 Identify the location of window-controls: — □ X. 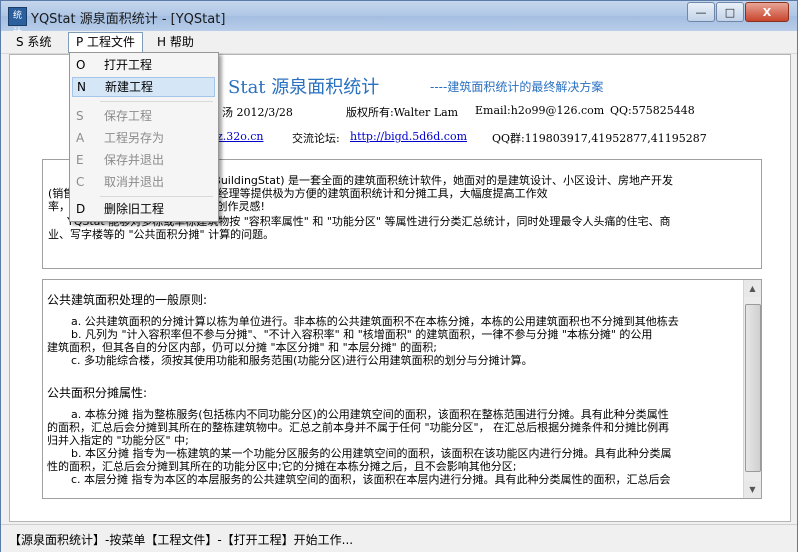
(737, 12).